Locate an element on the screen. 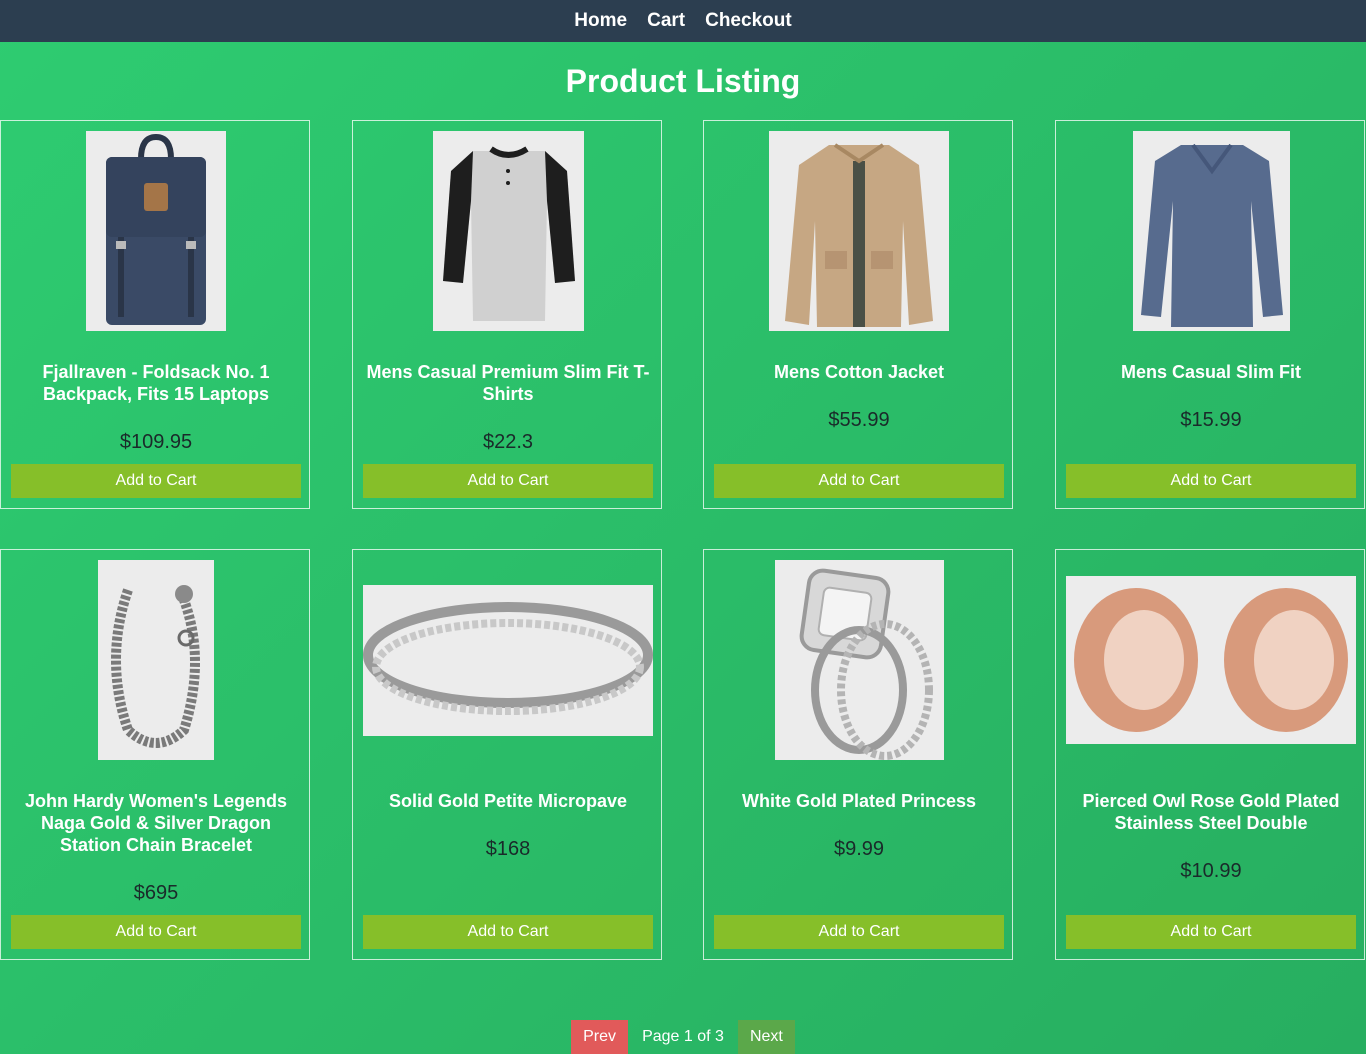 The image size is (1366, 1054). nav-checkout-link: Checkout is located at coordinates (748, 21).